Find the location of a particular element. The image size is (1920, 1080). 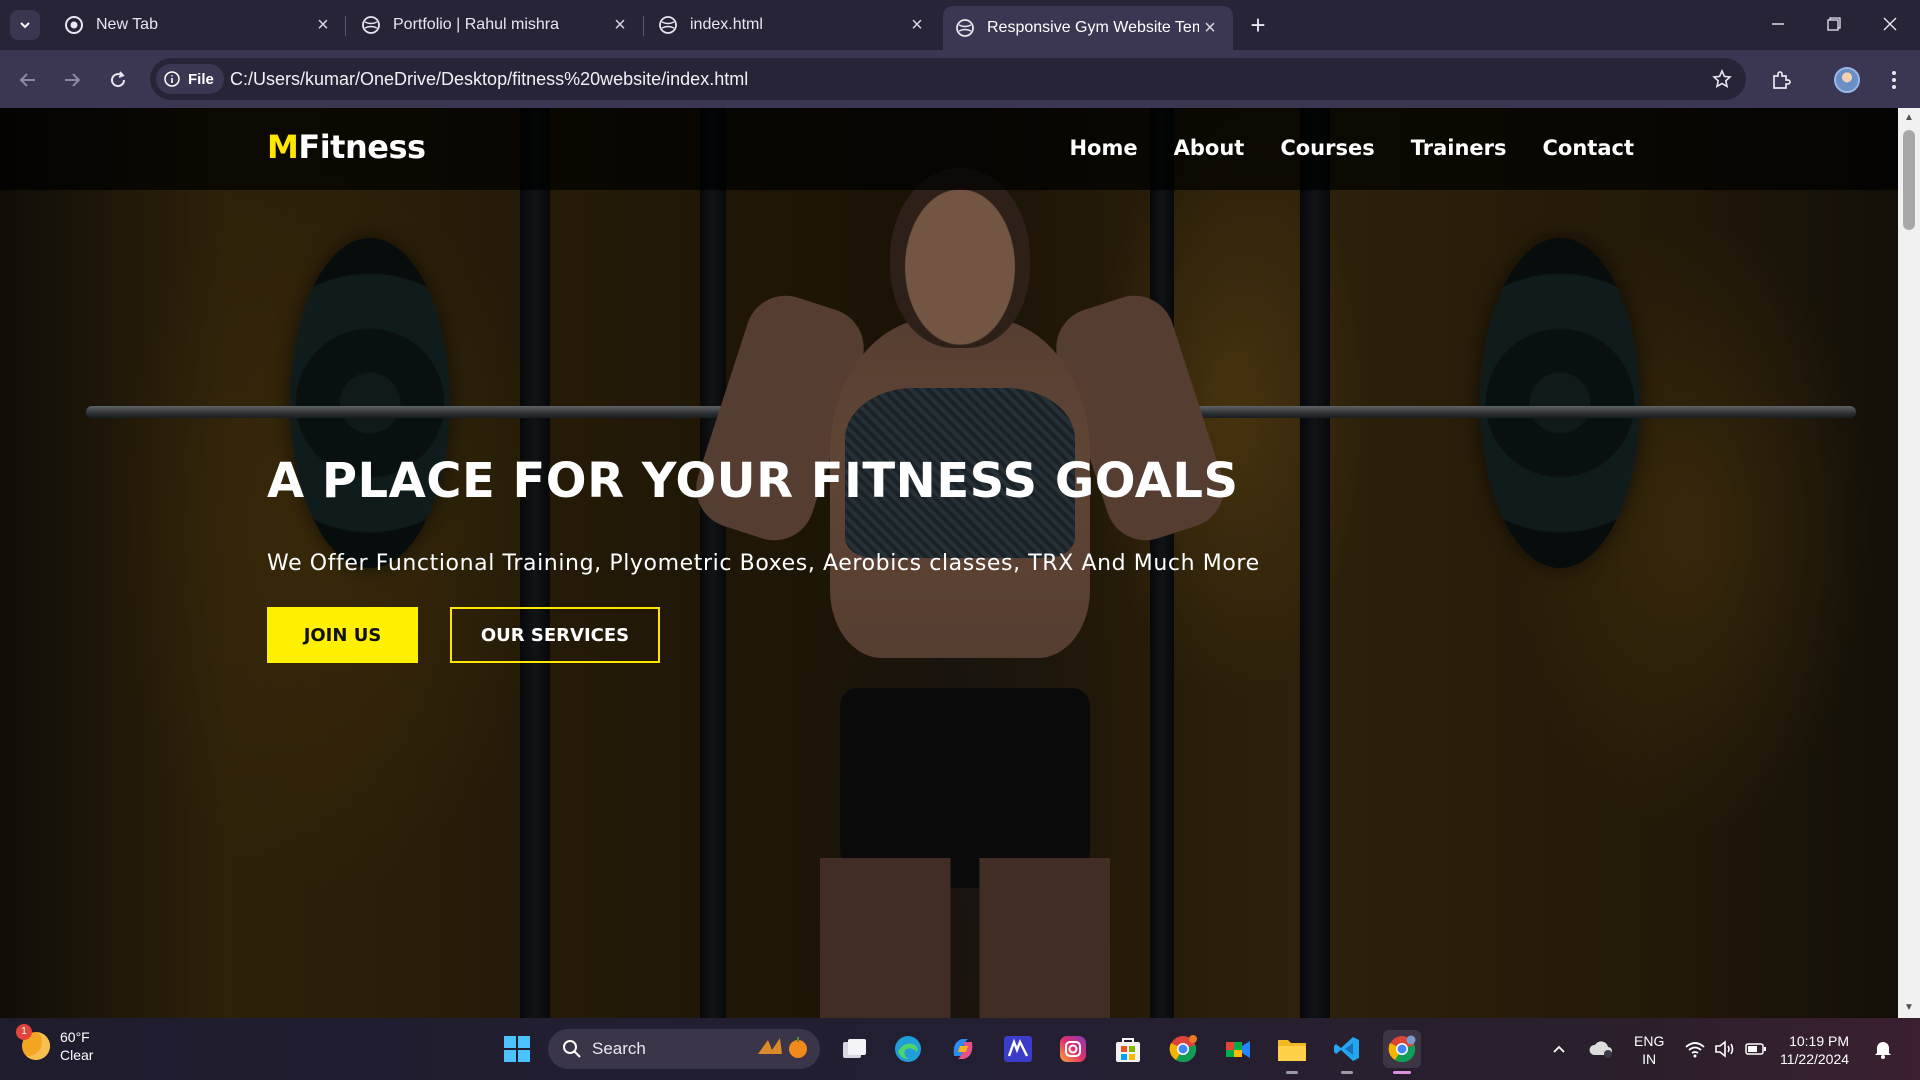

windows-logo-icon is located at coordinates (517, 1049).